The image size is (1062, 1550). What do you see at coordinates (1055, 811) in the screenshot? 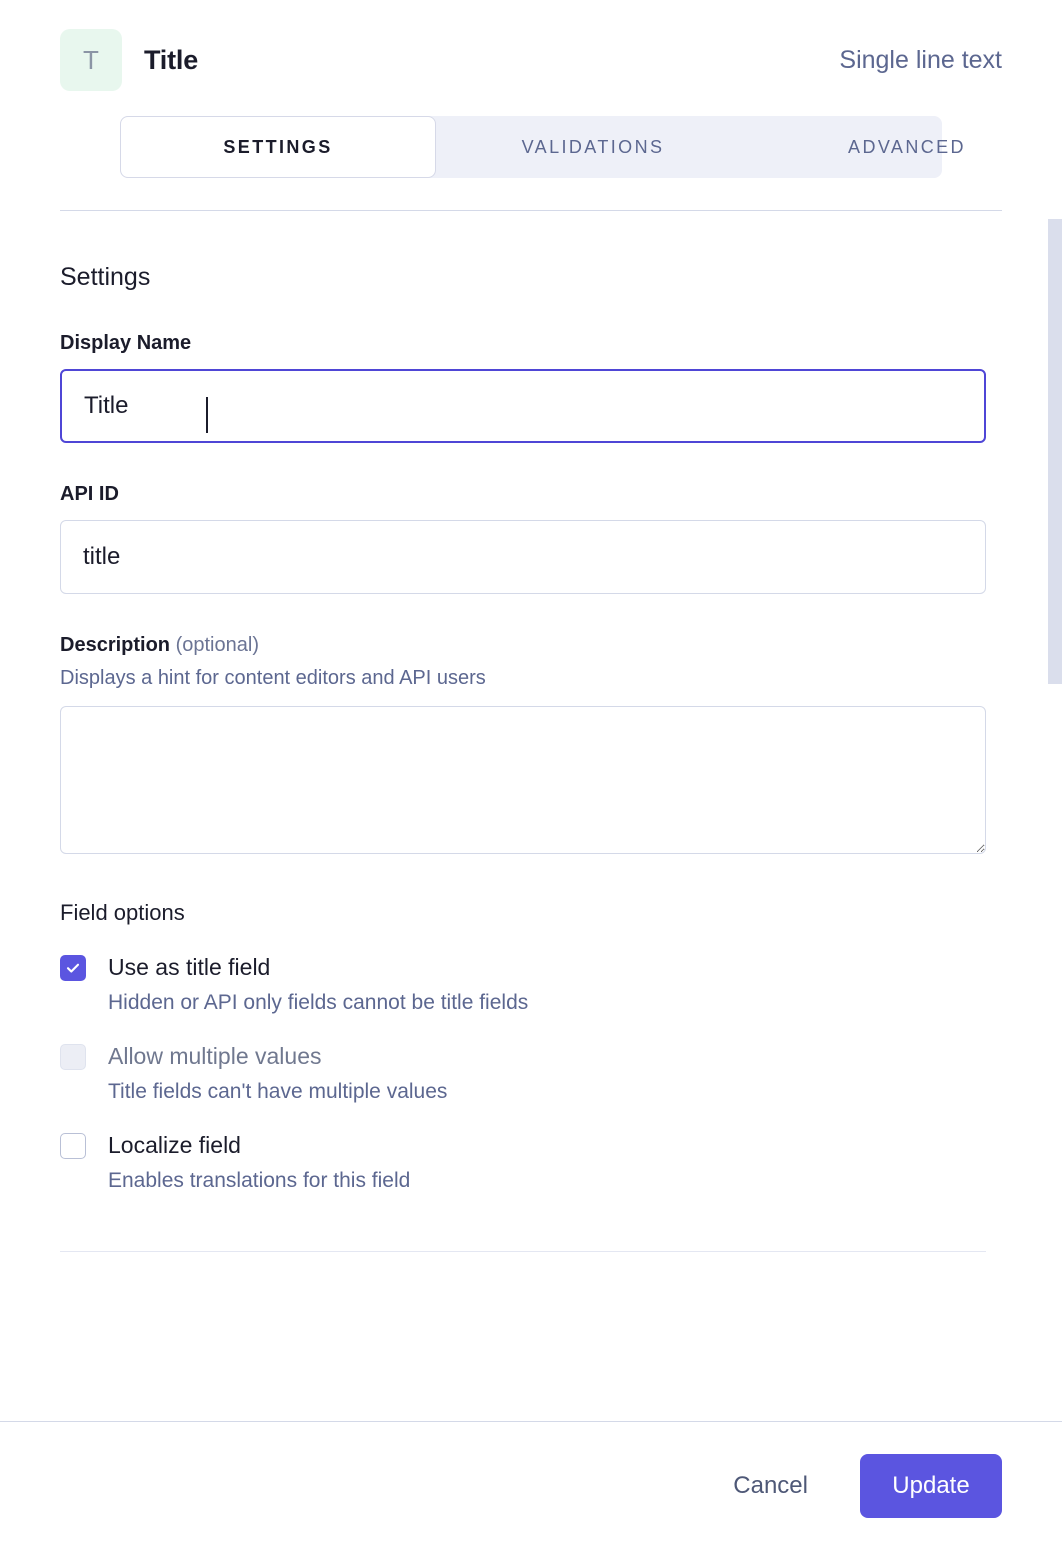
I see `scrollbar` at bounding box center [1055, 811].